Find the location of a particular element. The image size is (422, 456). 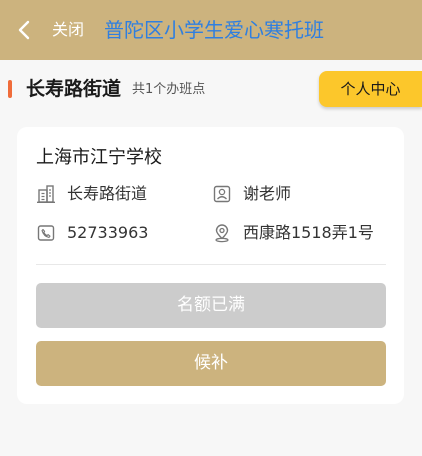

address-text: 西康路1518弄1号 is located at coordinates (308, 232).